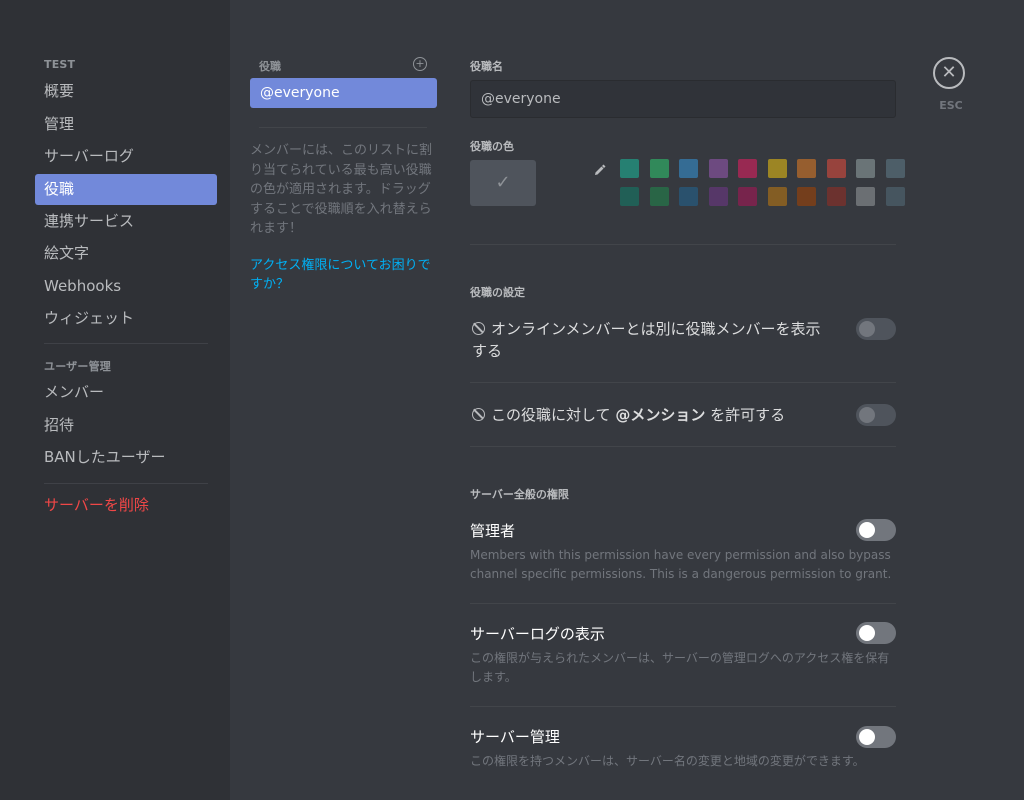 This screenshot has height=800, width=1024. Describe the element at coordinates (126, 253) in the screenshot. I see `sidebar-item-emoji: 絵文字` at that location.